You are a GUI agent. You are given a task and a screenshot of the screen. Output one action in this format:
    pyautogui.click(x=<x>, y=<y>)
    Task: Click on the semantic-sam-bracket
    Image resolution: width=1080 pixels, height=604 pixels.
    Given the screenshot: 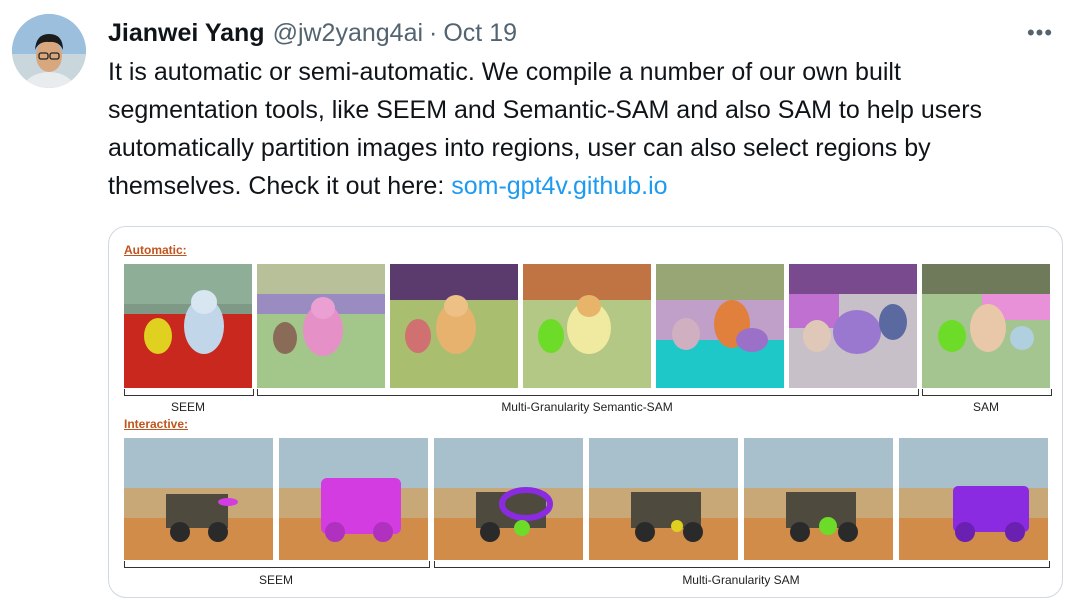 What is the action you would take?
    pyautogui.click(x=588, y=392)
    